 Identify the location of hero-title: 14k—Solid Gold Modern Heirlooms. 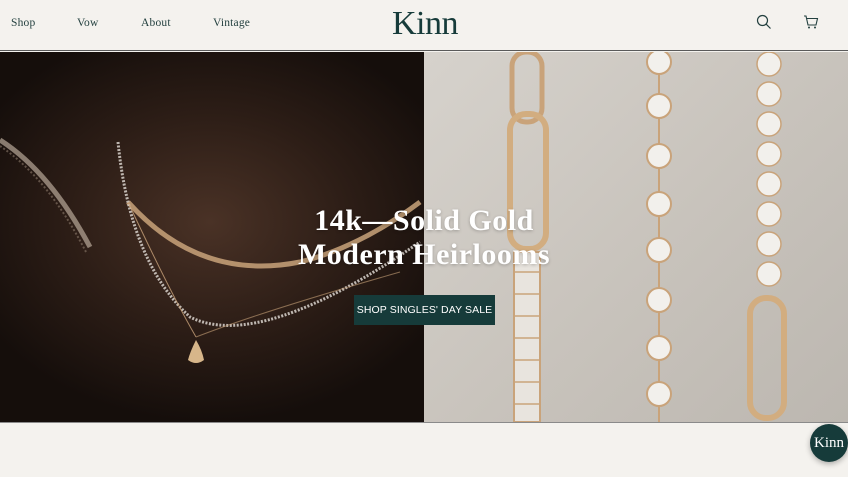
(424, 238).